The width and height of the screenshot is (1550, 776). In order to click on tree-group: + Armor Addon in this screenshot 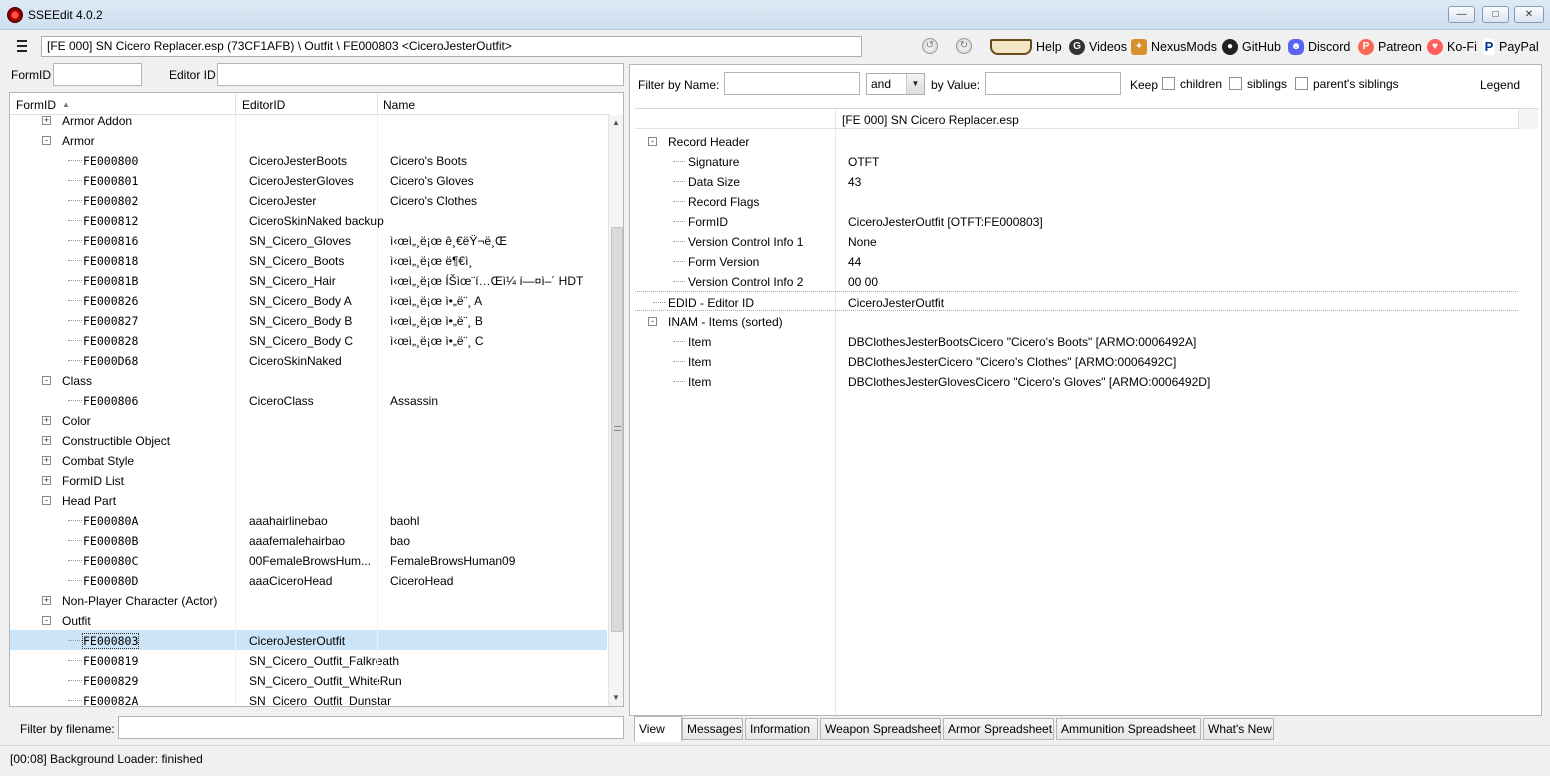, I will do `click(308, 120)`.